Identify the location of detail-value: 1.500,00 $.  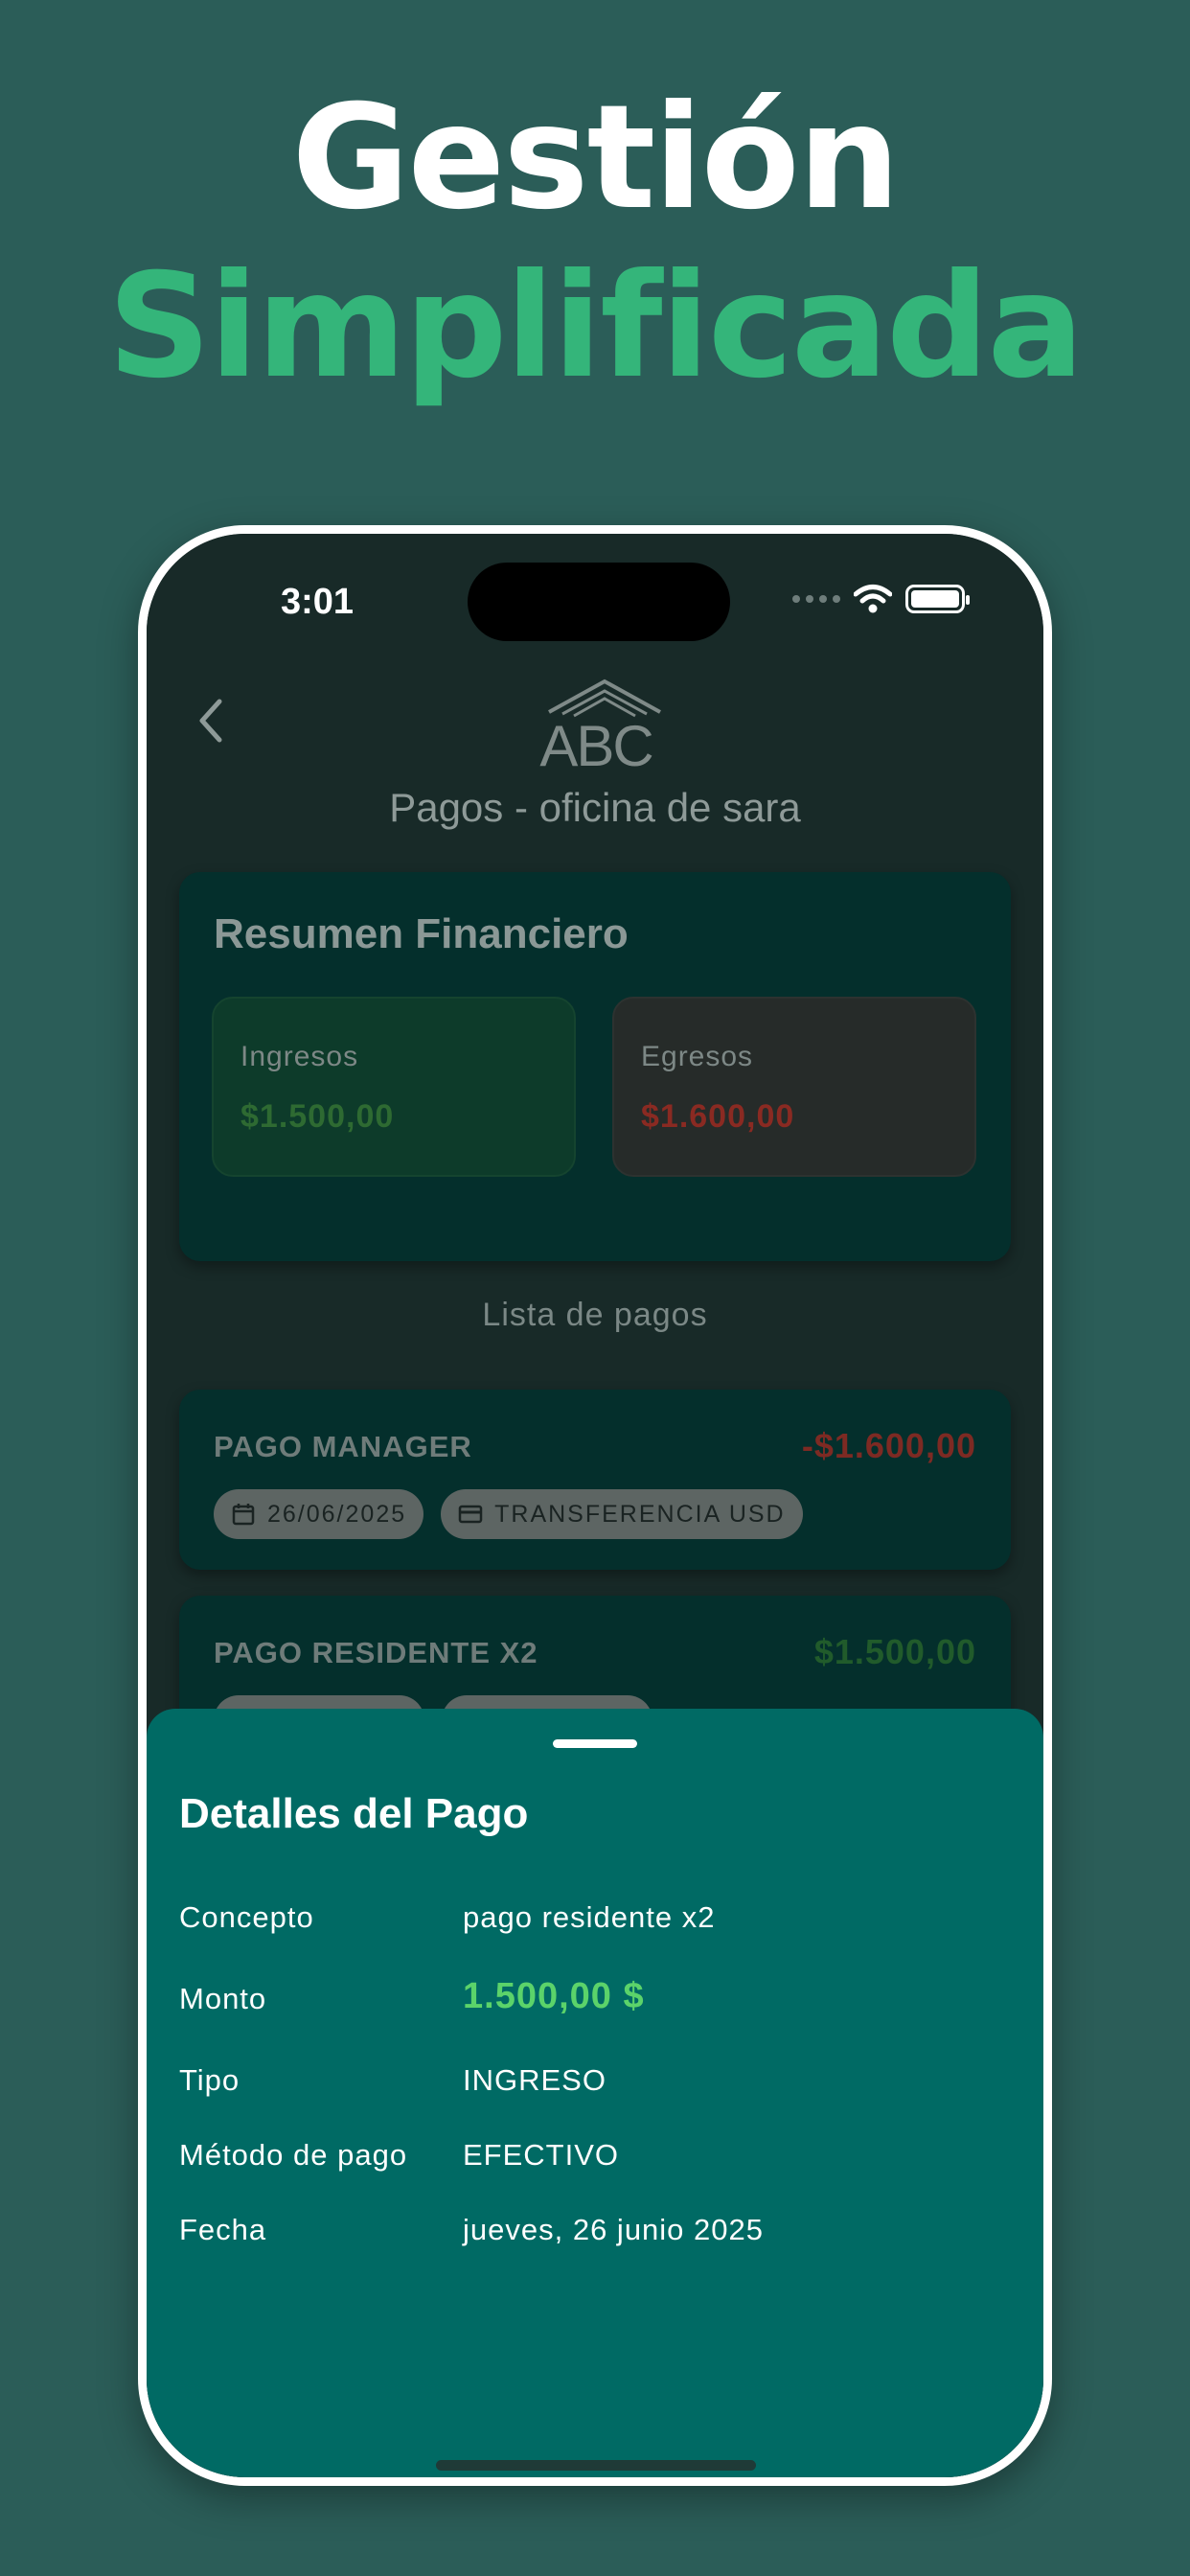
(554, 1996).